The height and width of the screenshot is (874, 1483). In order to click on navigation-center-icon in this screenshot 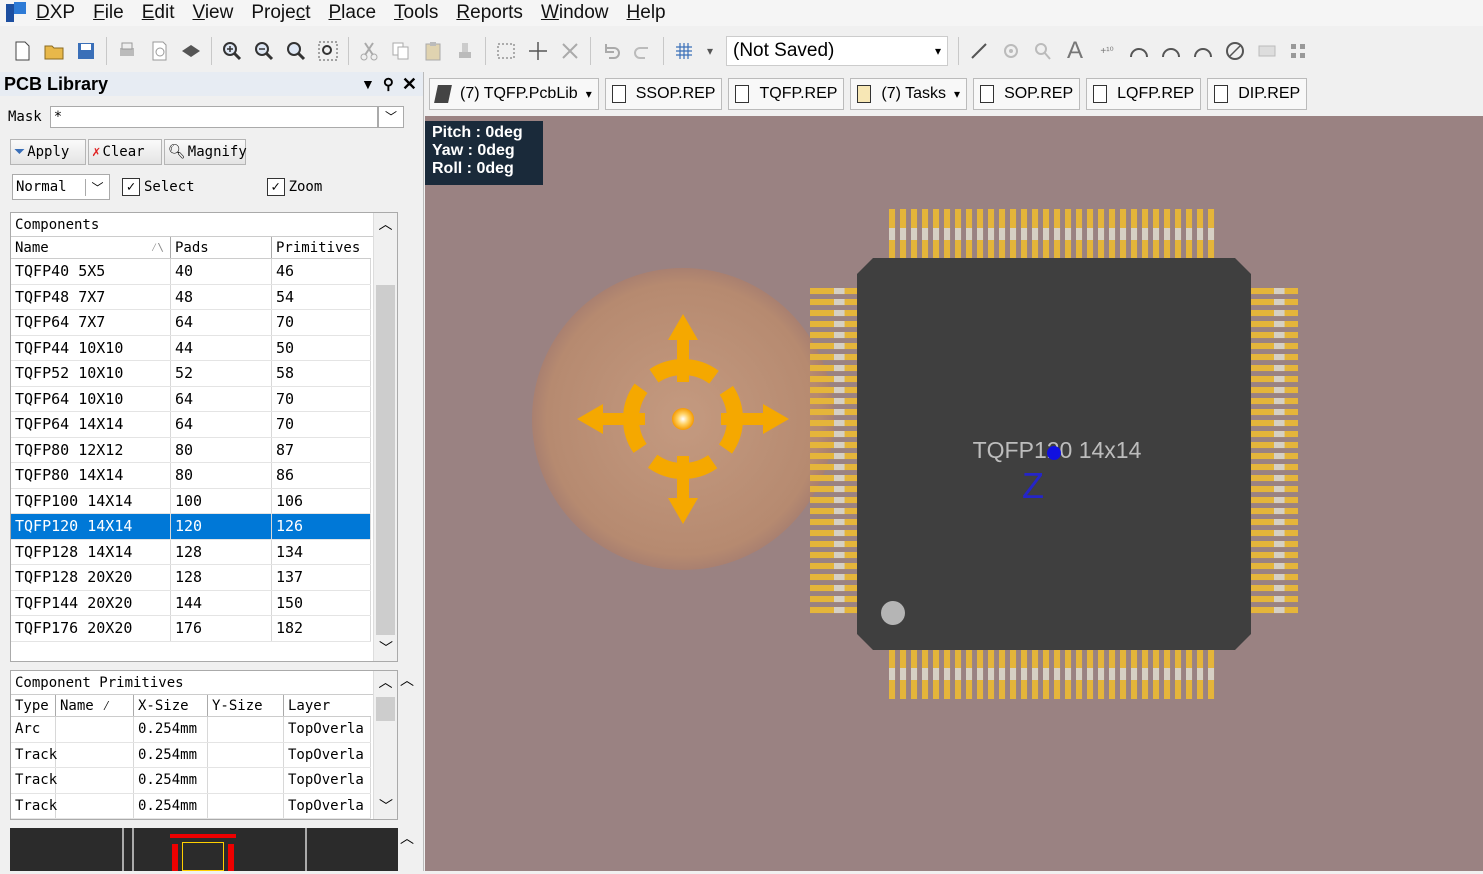, I will do `click(683, 419)`.